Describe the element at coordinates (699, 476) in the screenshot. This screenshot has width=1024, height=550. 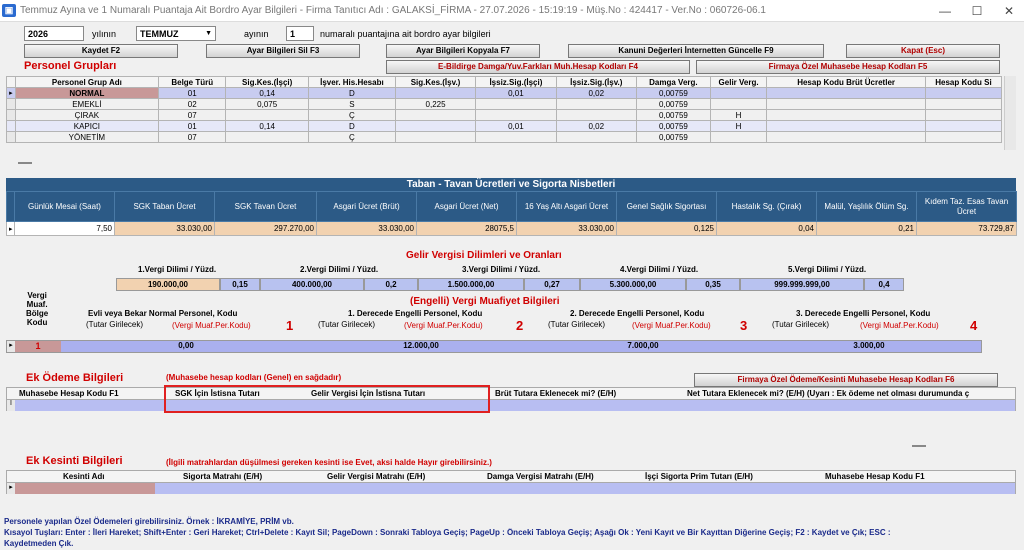
I see `col-header: İşçi Sigorta Prim Tutarı (E/H)` at that location.